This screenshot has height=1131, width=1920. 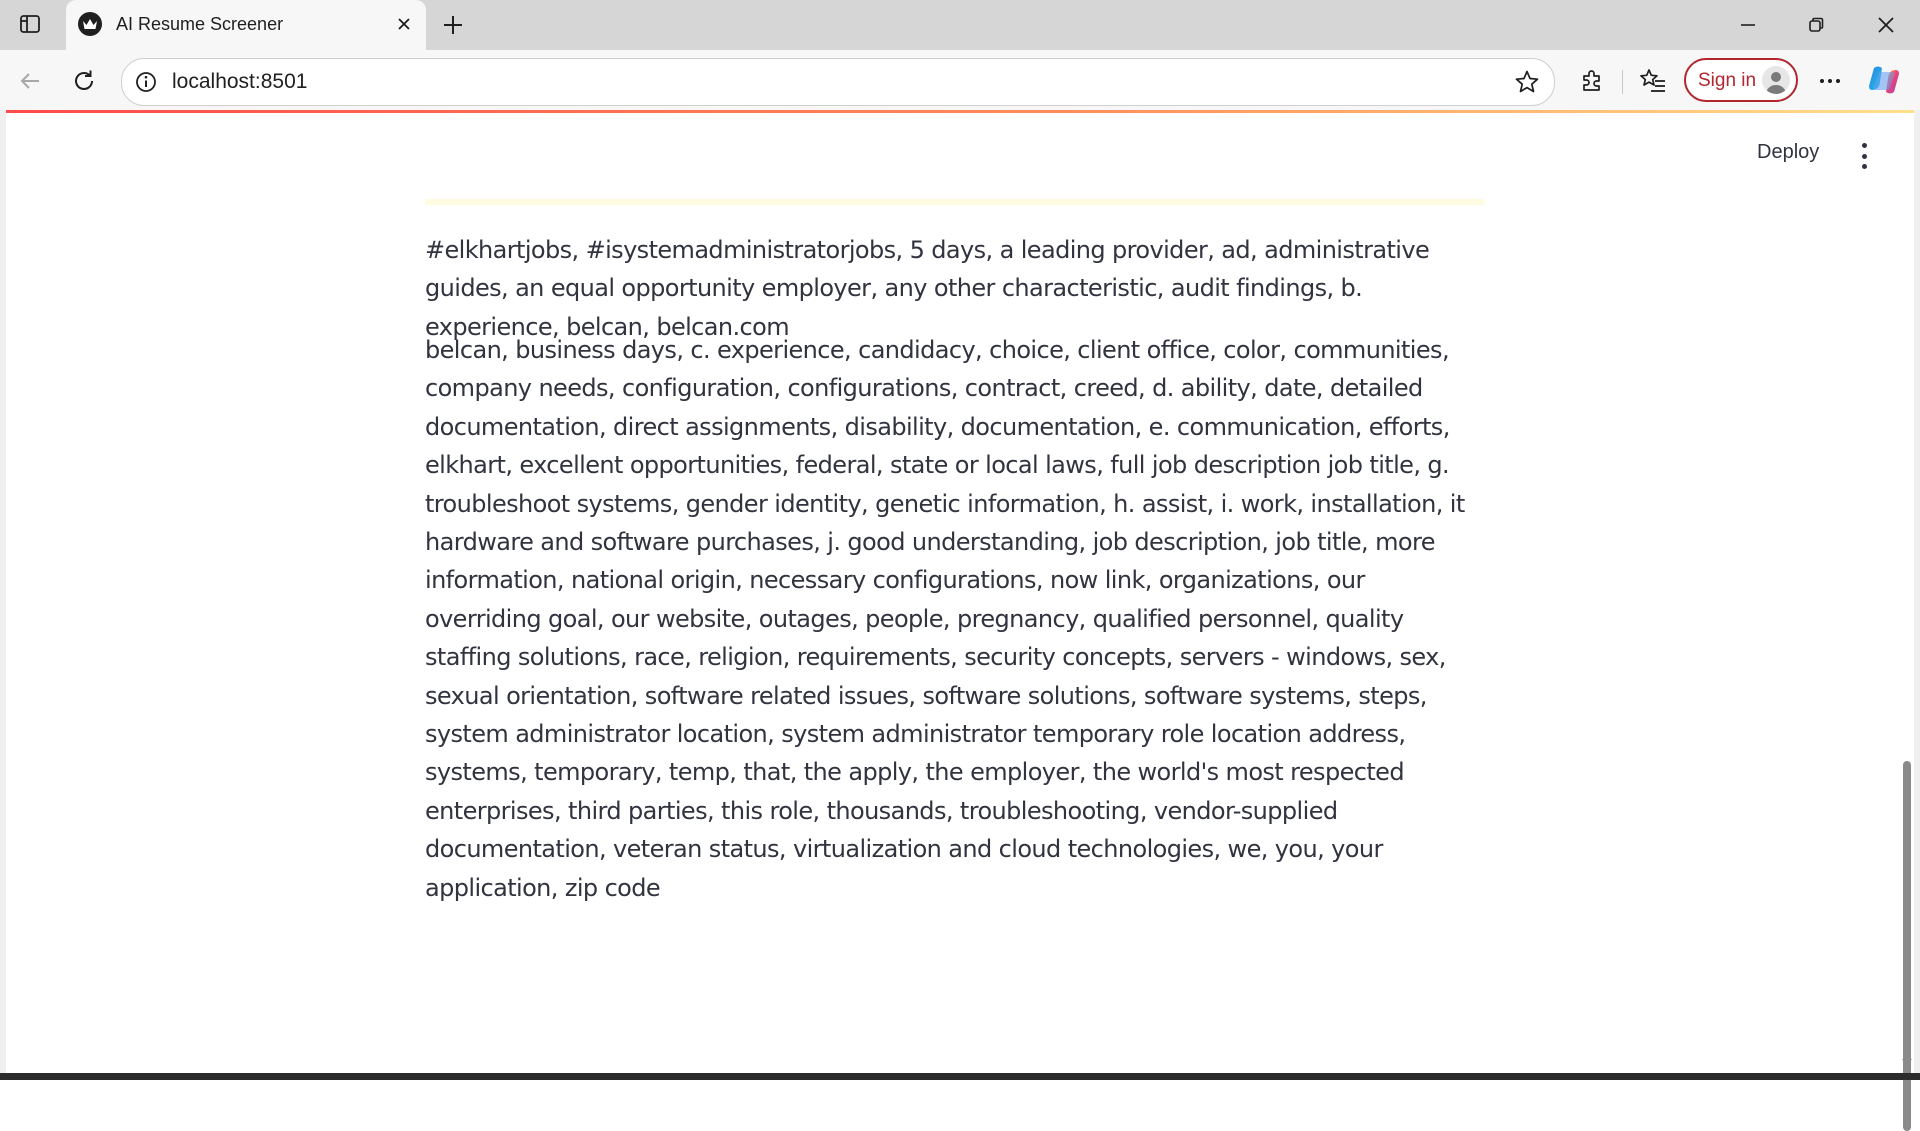 What do you see at coordinates (1527, 82) in the screenshot?
I see `favorite-star-icon` at bounding box center [1527, 82].